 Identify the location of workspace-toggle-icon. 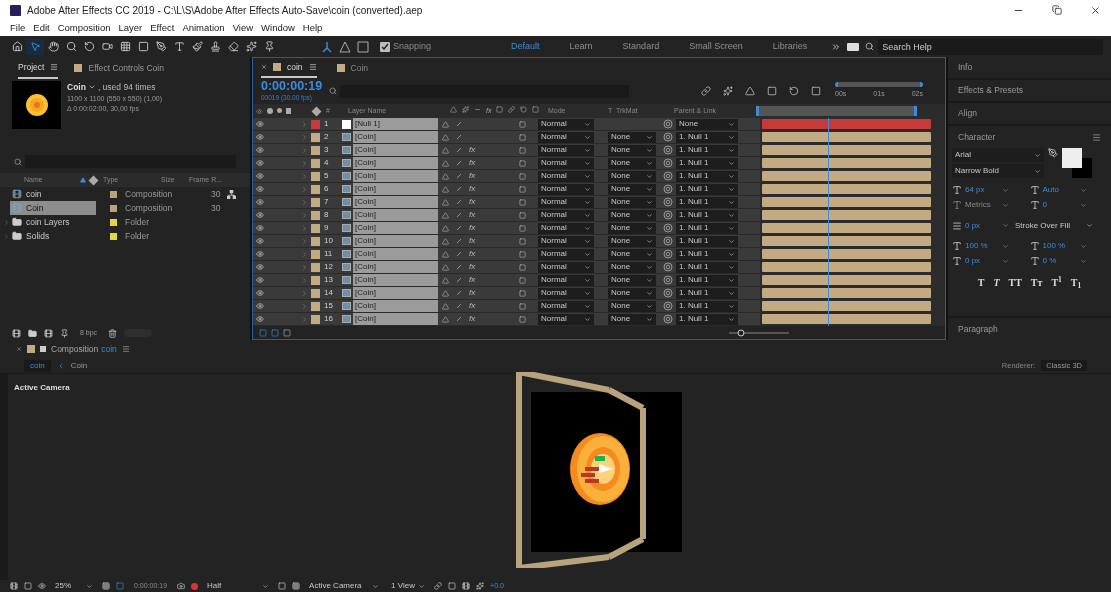
(853, 46).